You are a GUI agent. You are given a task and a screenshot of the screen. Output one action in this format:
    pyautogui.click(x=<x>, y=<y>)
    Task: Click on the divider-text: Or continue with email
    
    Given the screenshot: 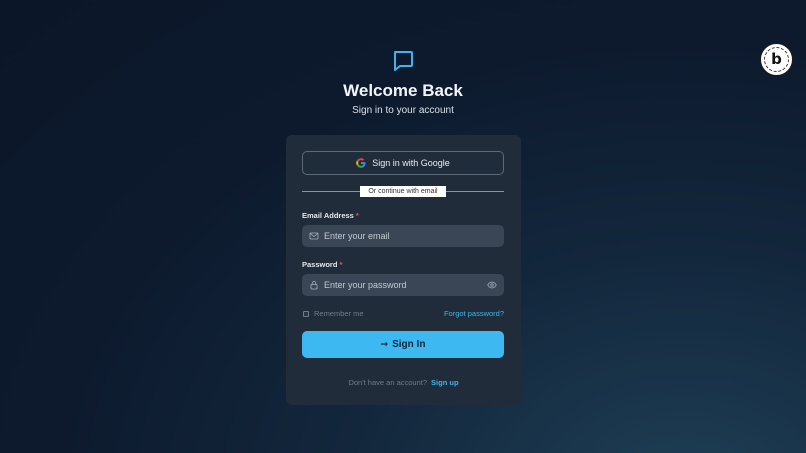 What is the action you would take?
    pyautogui.click(x=403, y=191)
    